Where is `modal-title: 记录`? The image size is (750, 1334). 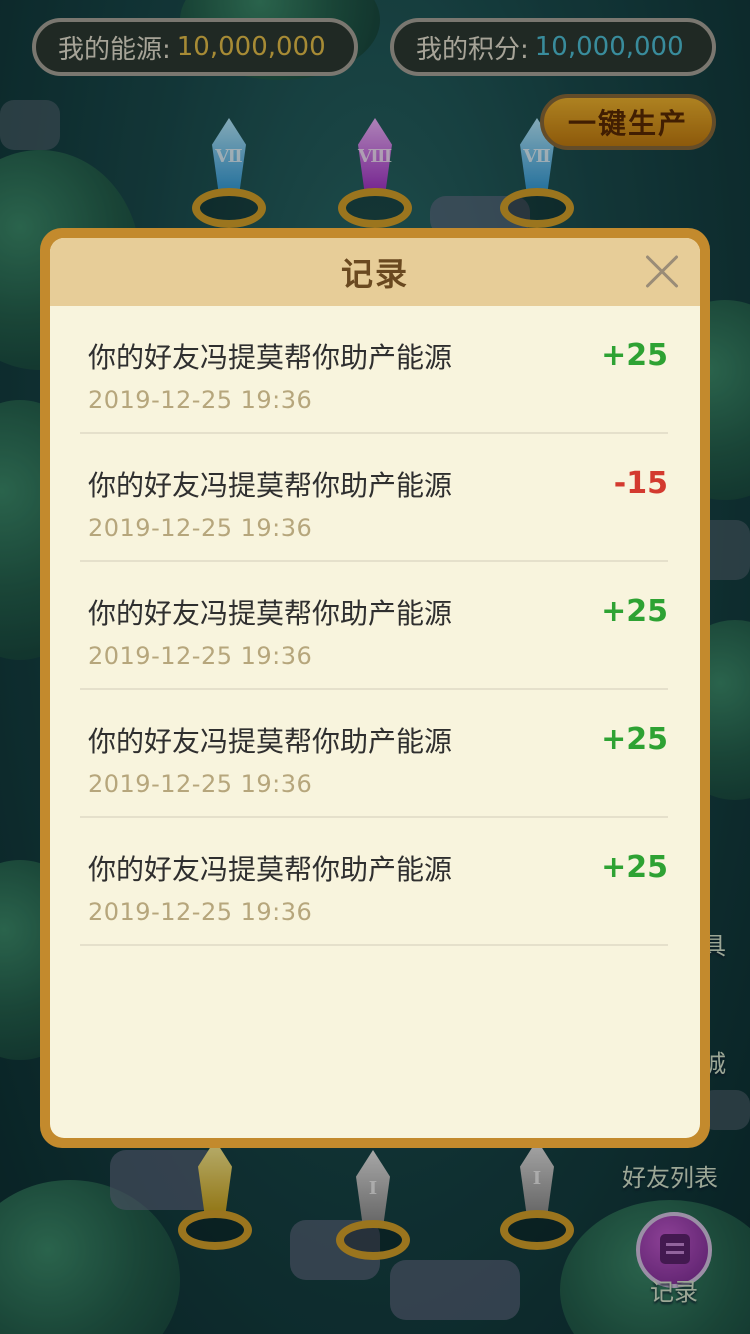 modal-title: 记录 is located at coordinates (374, 274).